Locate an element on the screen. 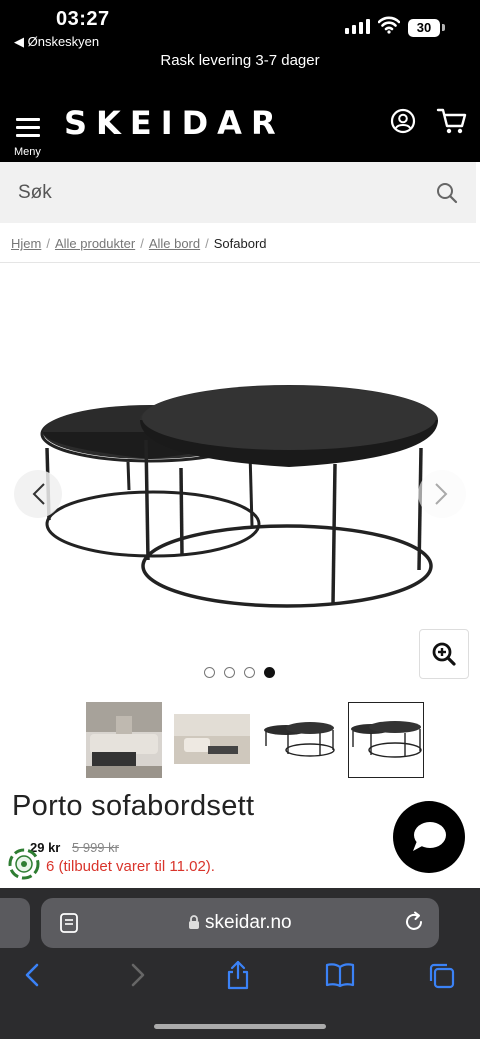  address-bar: skeidar.no is located at coordinates (240, 923).